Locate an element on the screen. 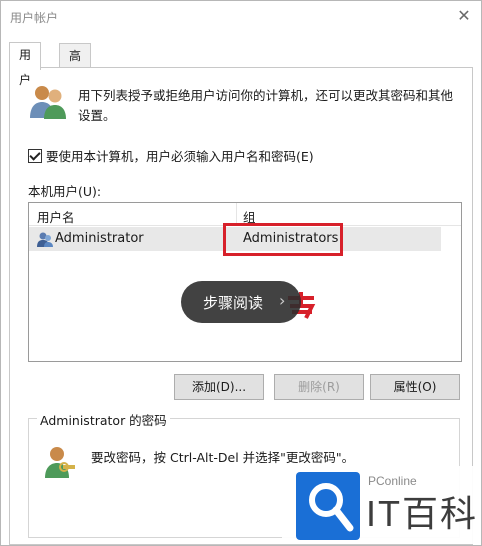  pconline-logo-icon is located at coordinates (328, 506).